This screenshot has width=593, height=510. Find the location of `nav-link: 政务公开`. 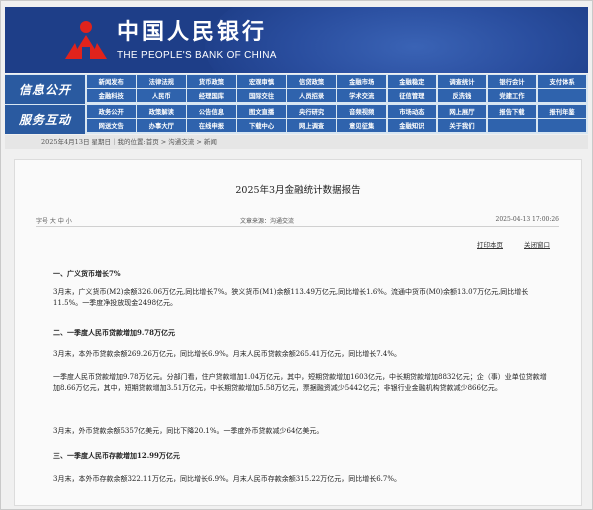

nav-link: 政务公开 is located at coordinates (111, 111).